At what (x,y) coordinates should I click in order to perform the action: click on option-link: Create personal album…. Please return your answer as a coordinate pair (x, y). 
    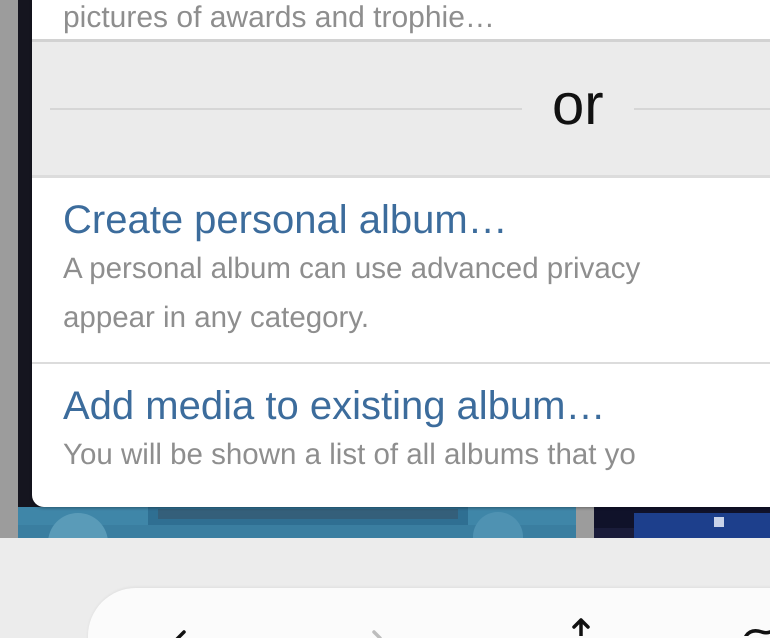
    Looking at the image, I should click on (285, 220).